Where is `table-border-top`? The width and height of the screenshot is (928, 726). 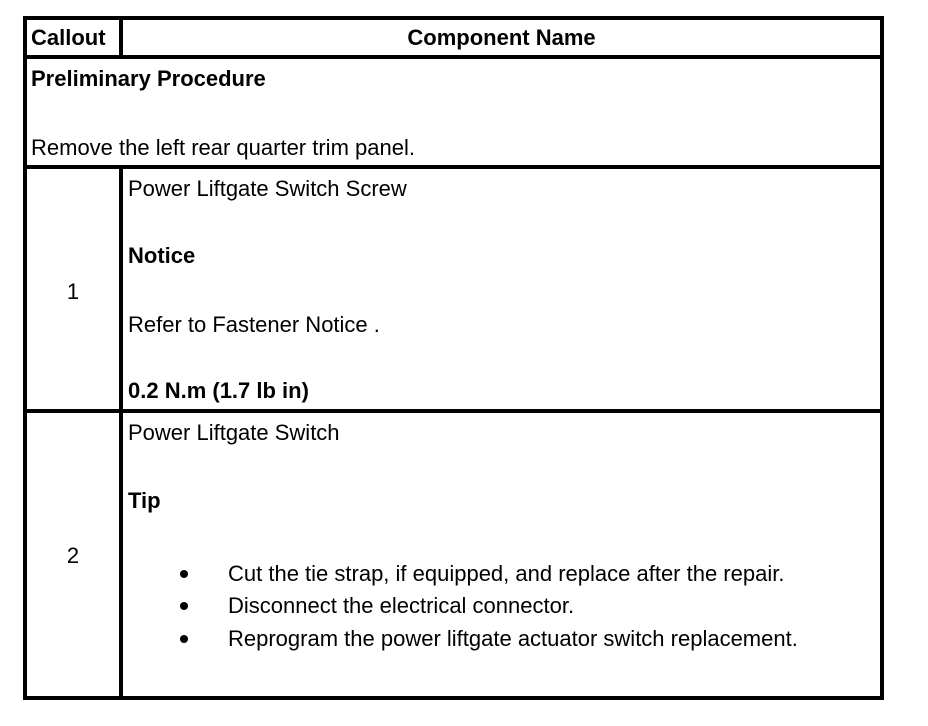
table-border-top is located at coordinates (453, 18).